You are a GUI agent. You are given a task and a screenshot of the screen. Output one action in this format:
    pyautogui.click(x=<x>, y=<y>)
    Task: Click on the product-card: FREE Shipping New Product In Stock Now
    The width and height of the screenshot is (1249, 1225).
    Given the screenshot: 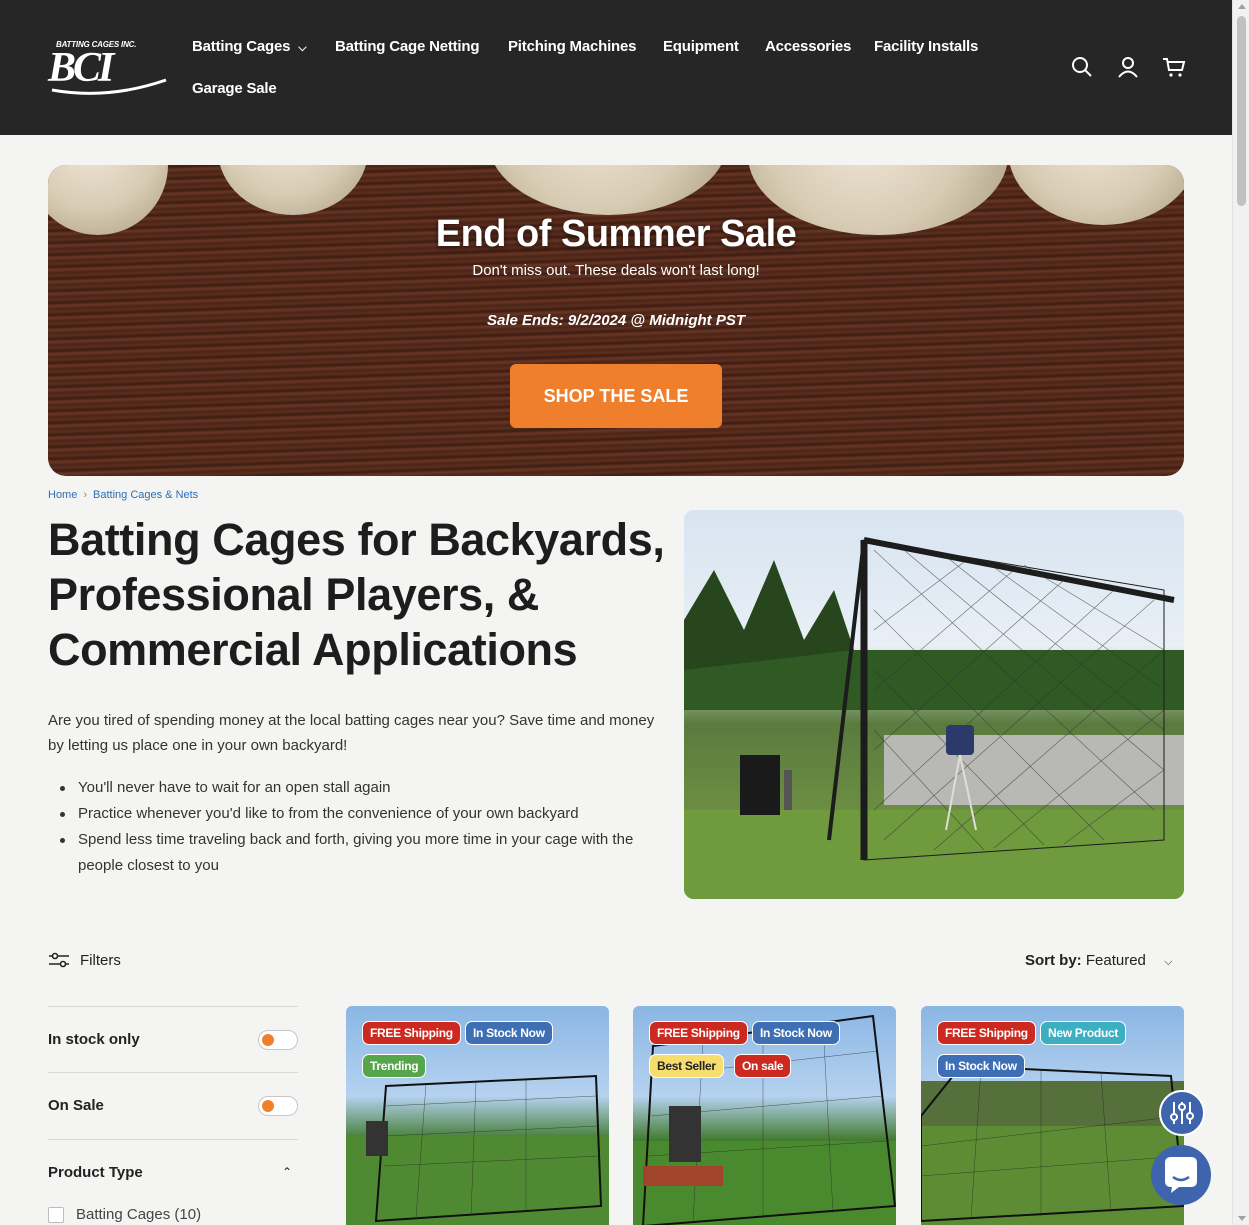 What is the action you would take?
    pyautogui.click(x=1052, y=1115)
    